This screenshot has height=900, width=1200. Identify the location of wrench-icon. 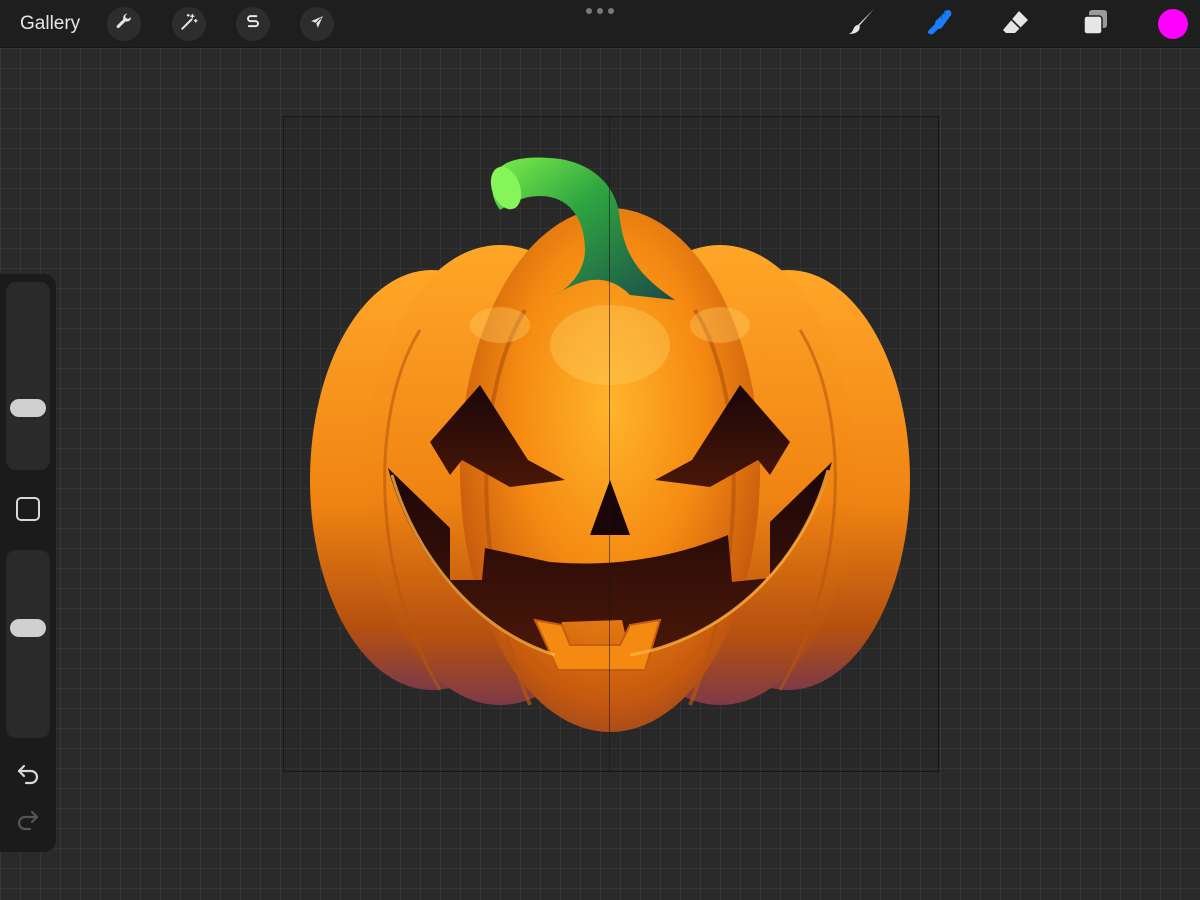
(124, 24).